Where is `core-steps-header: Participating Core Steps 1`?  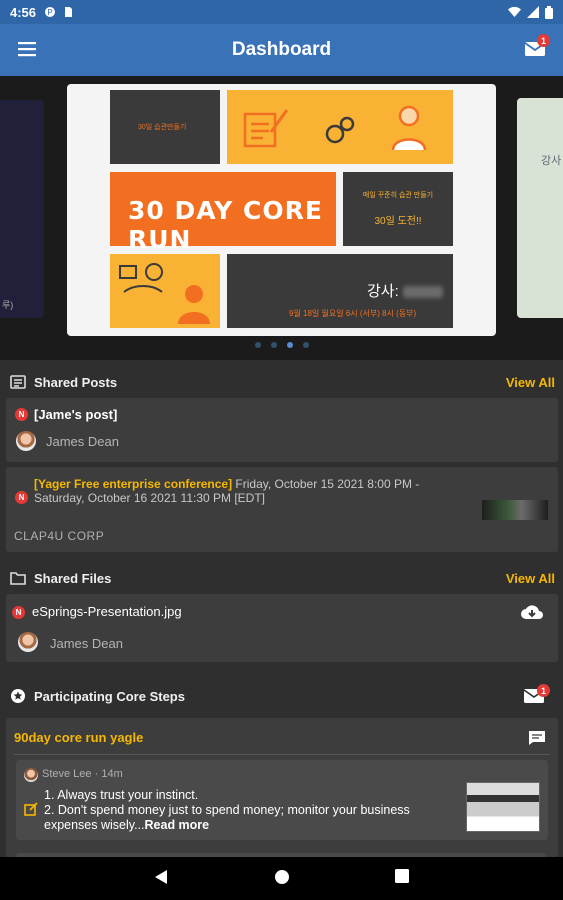 core-steps-header: Participating Core Steps 1 is located at coordinates (281, 696).